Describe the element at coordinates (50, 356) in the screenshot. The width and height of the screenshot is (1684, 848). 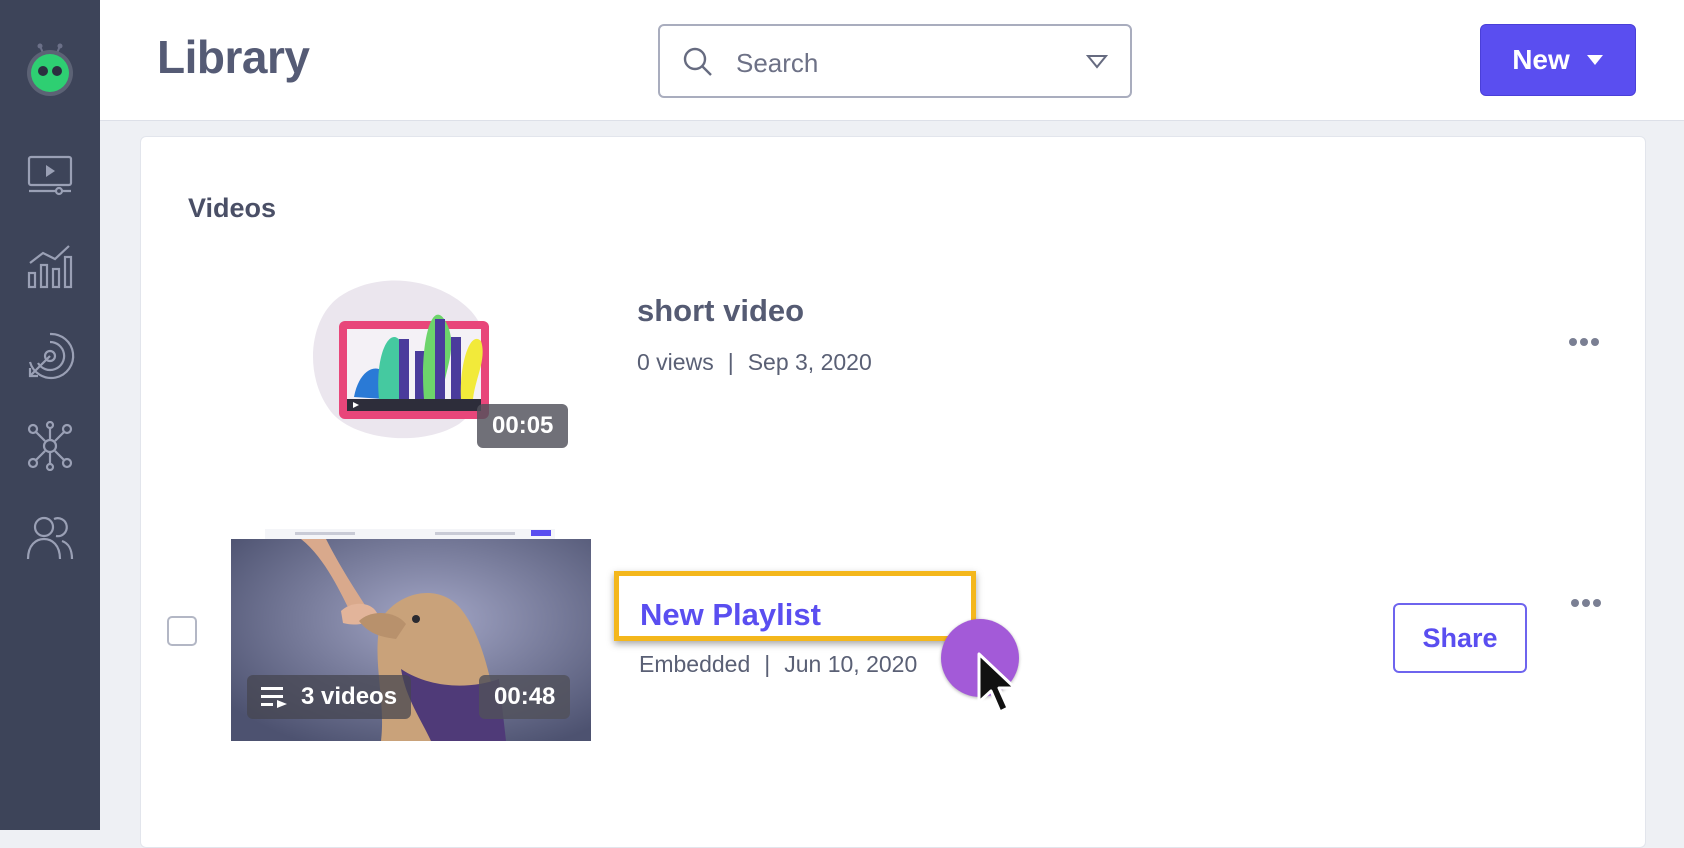
I see `target-icon` at that location.